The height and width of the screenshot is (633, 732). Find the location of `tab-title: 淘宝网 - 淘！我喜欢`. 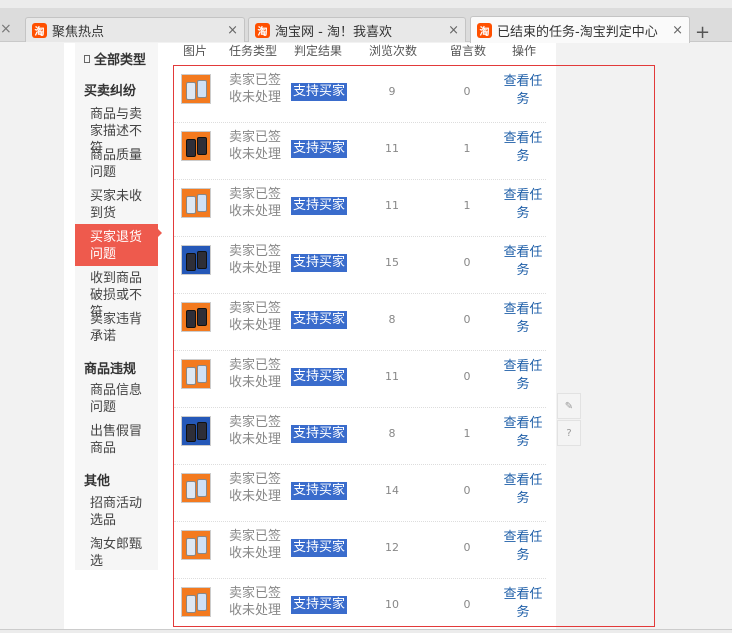

tab-title: 淘宝网 - 淘！我喜欢 is located at coordinates (333, 32).